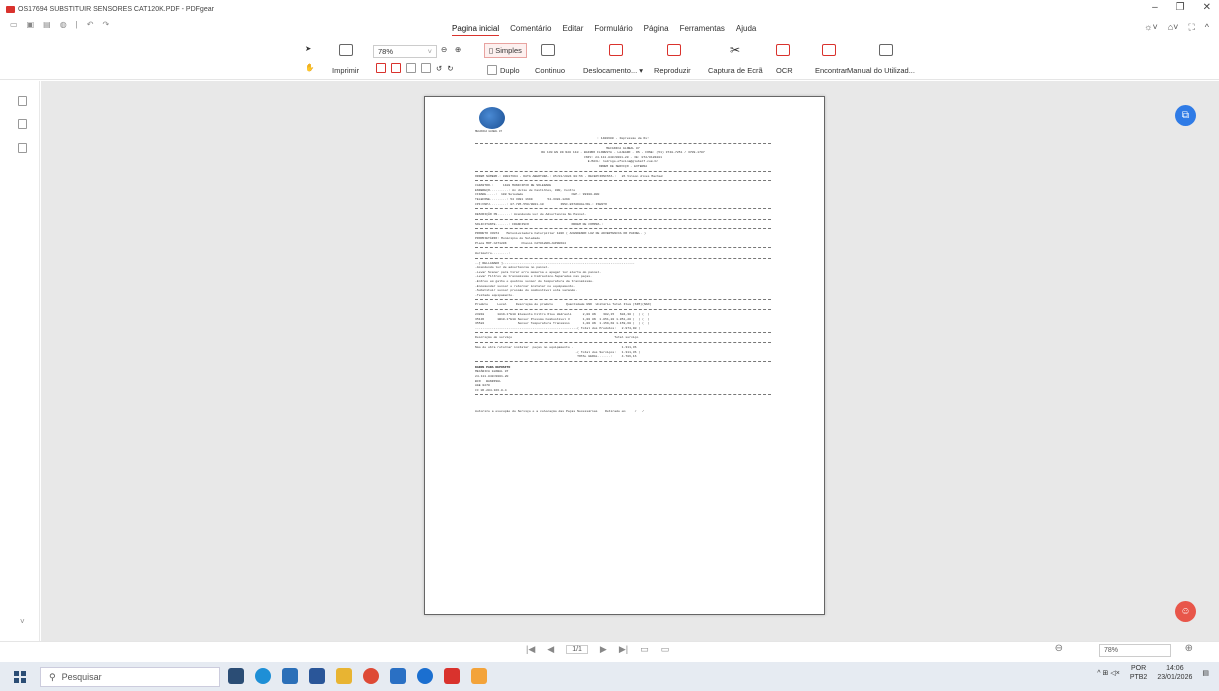 Image resolution: width=1219 pixels, height=691 pixels. What do you see at coordinates (577, 649) in the screenshot?
I see `page-number-input: 1/1` at bounding box center [577, 649].